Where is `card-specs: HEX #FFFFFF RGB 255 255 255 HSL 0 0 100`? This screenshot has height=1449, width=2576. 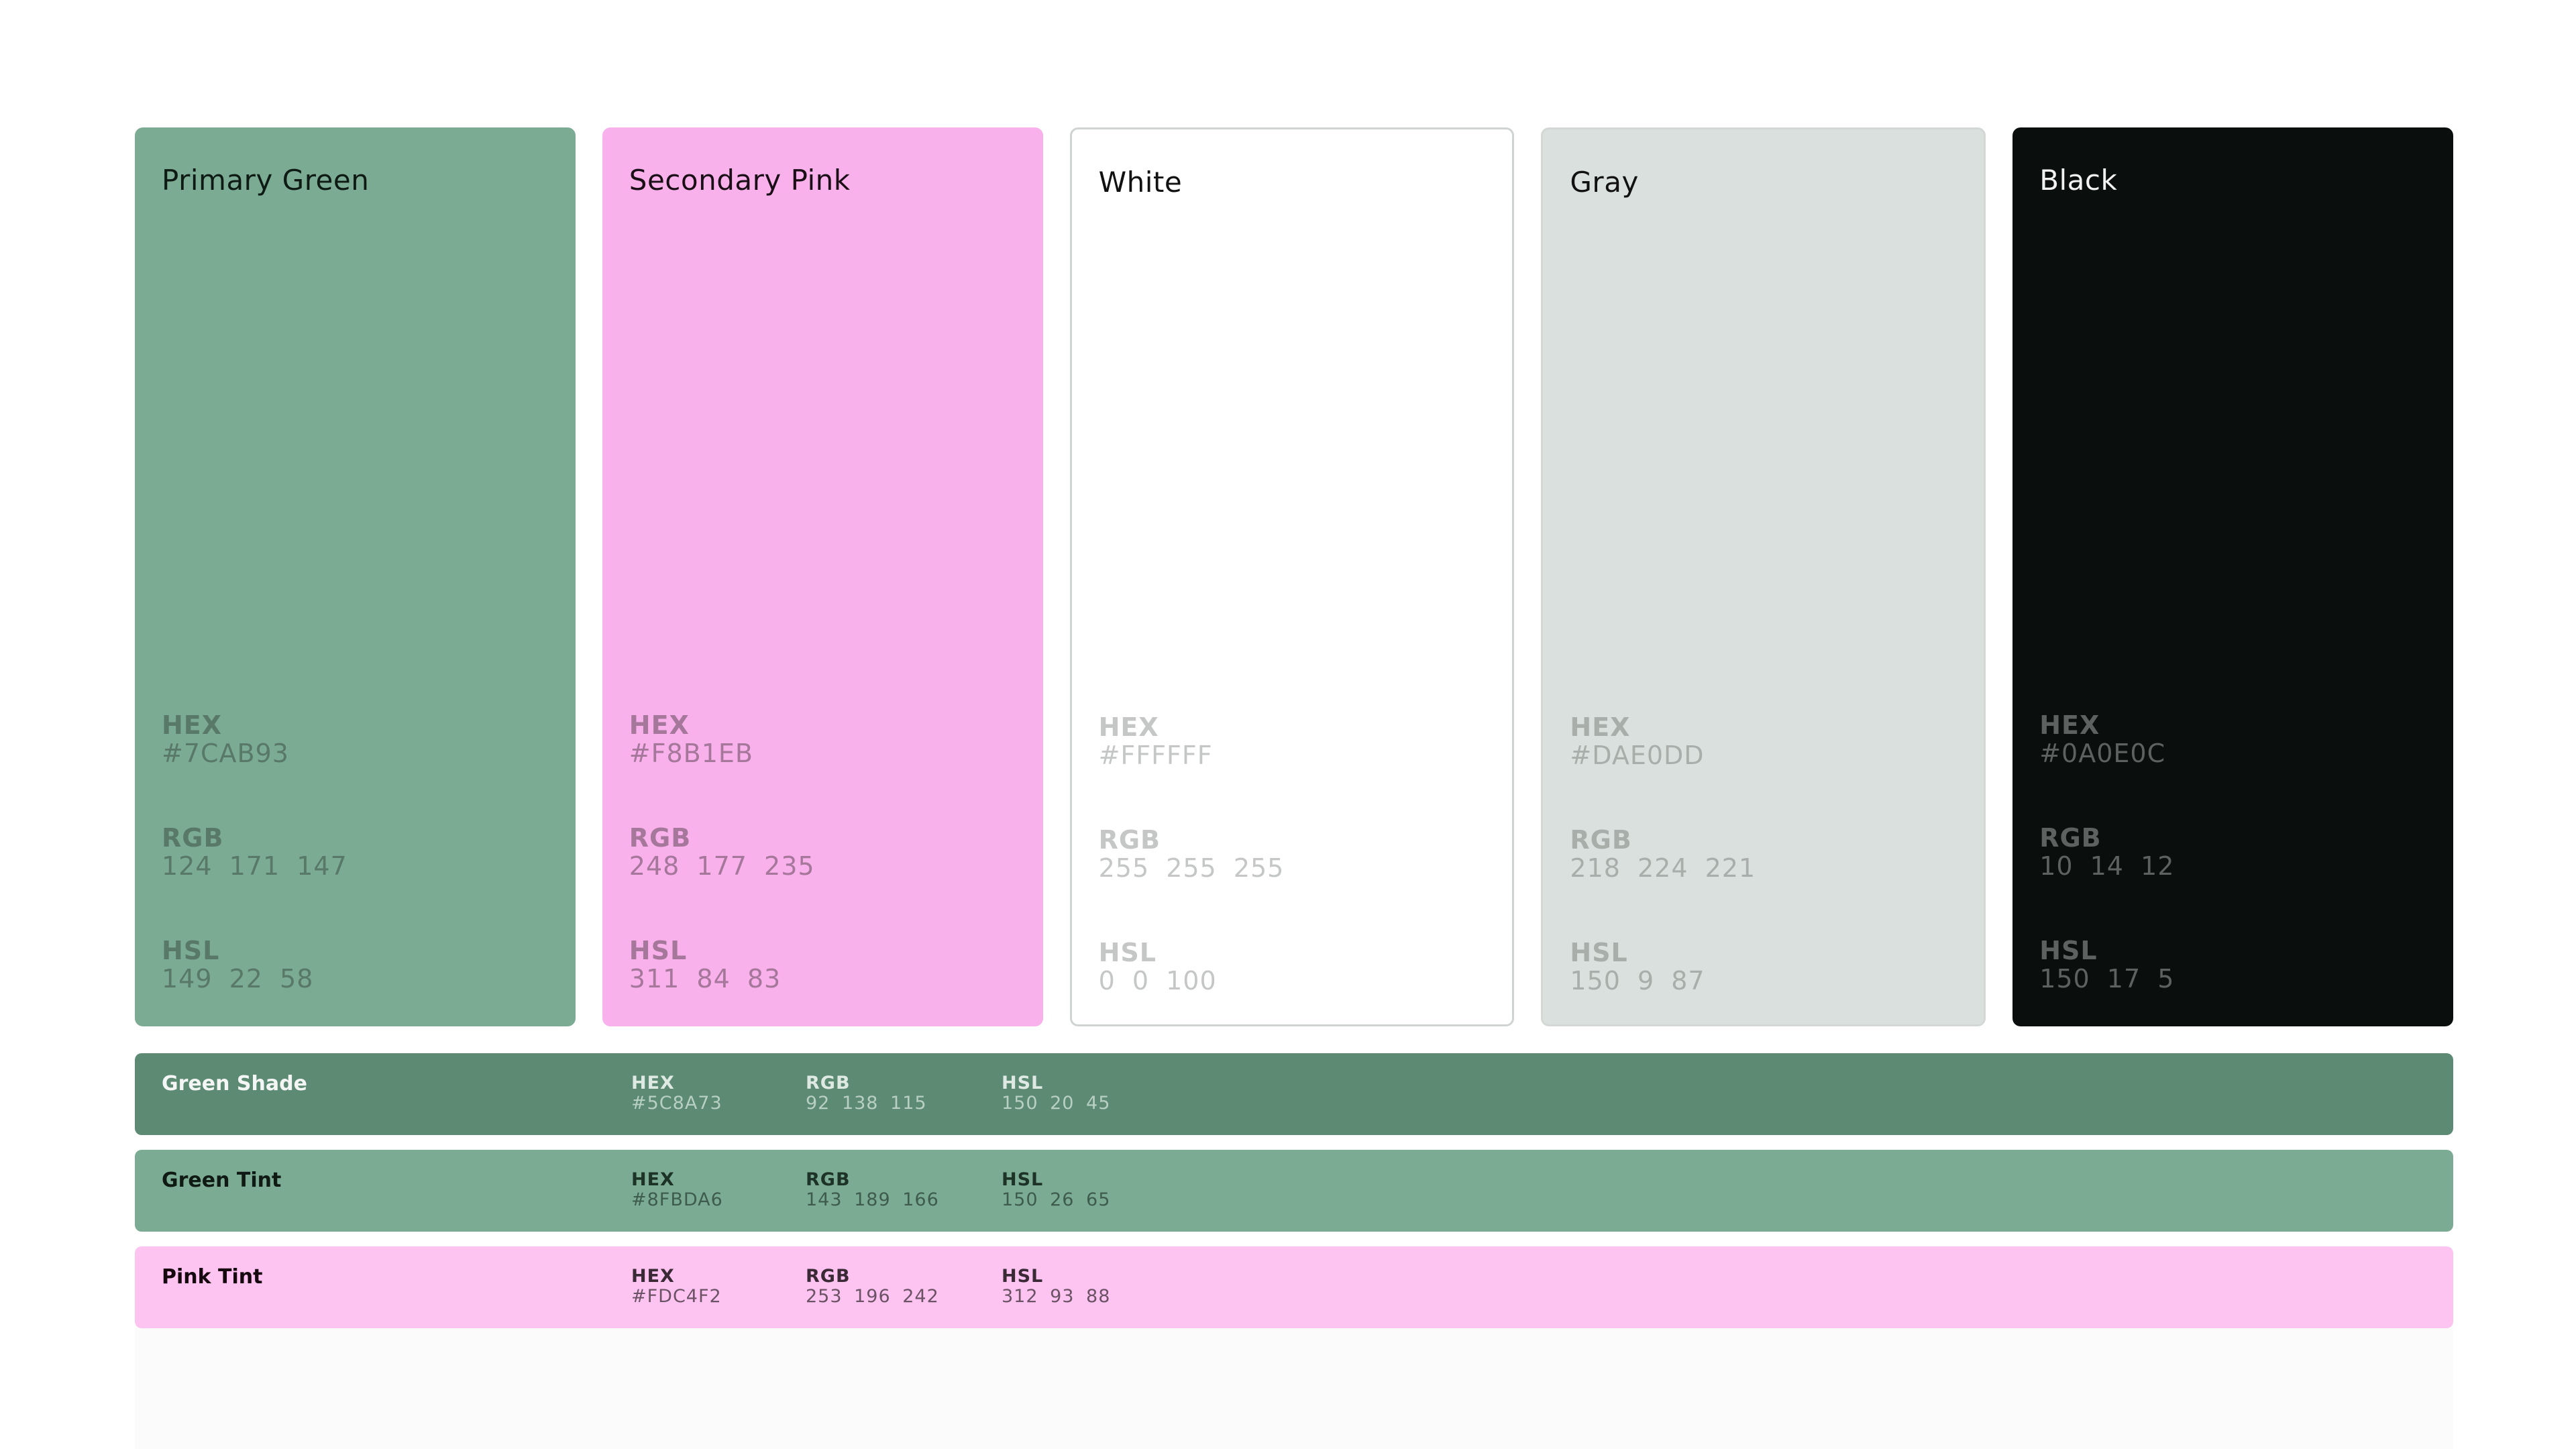 card-specs: HEX #FFFFFF RGB 255 255 255 HSL 0 0 100 is located at coordinates (1192, 868).